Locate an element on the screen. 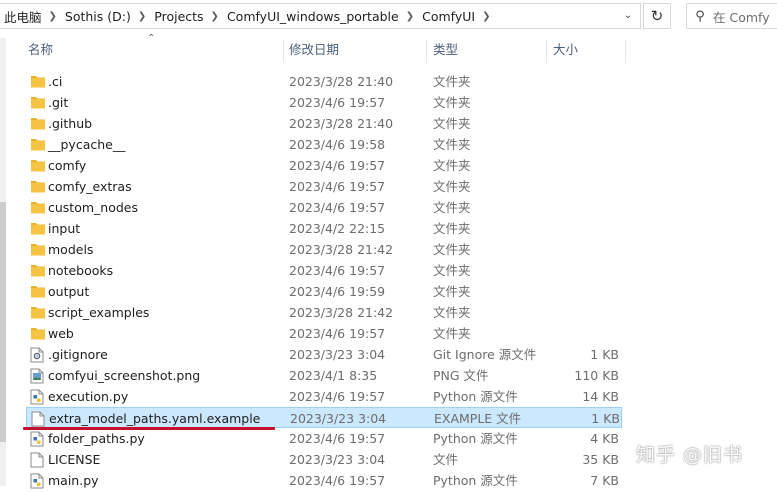  file-size: 7 KB is located at coordinates (604, 480).